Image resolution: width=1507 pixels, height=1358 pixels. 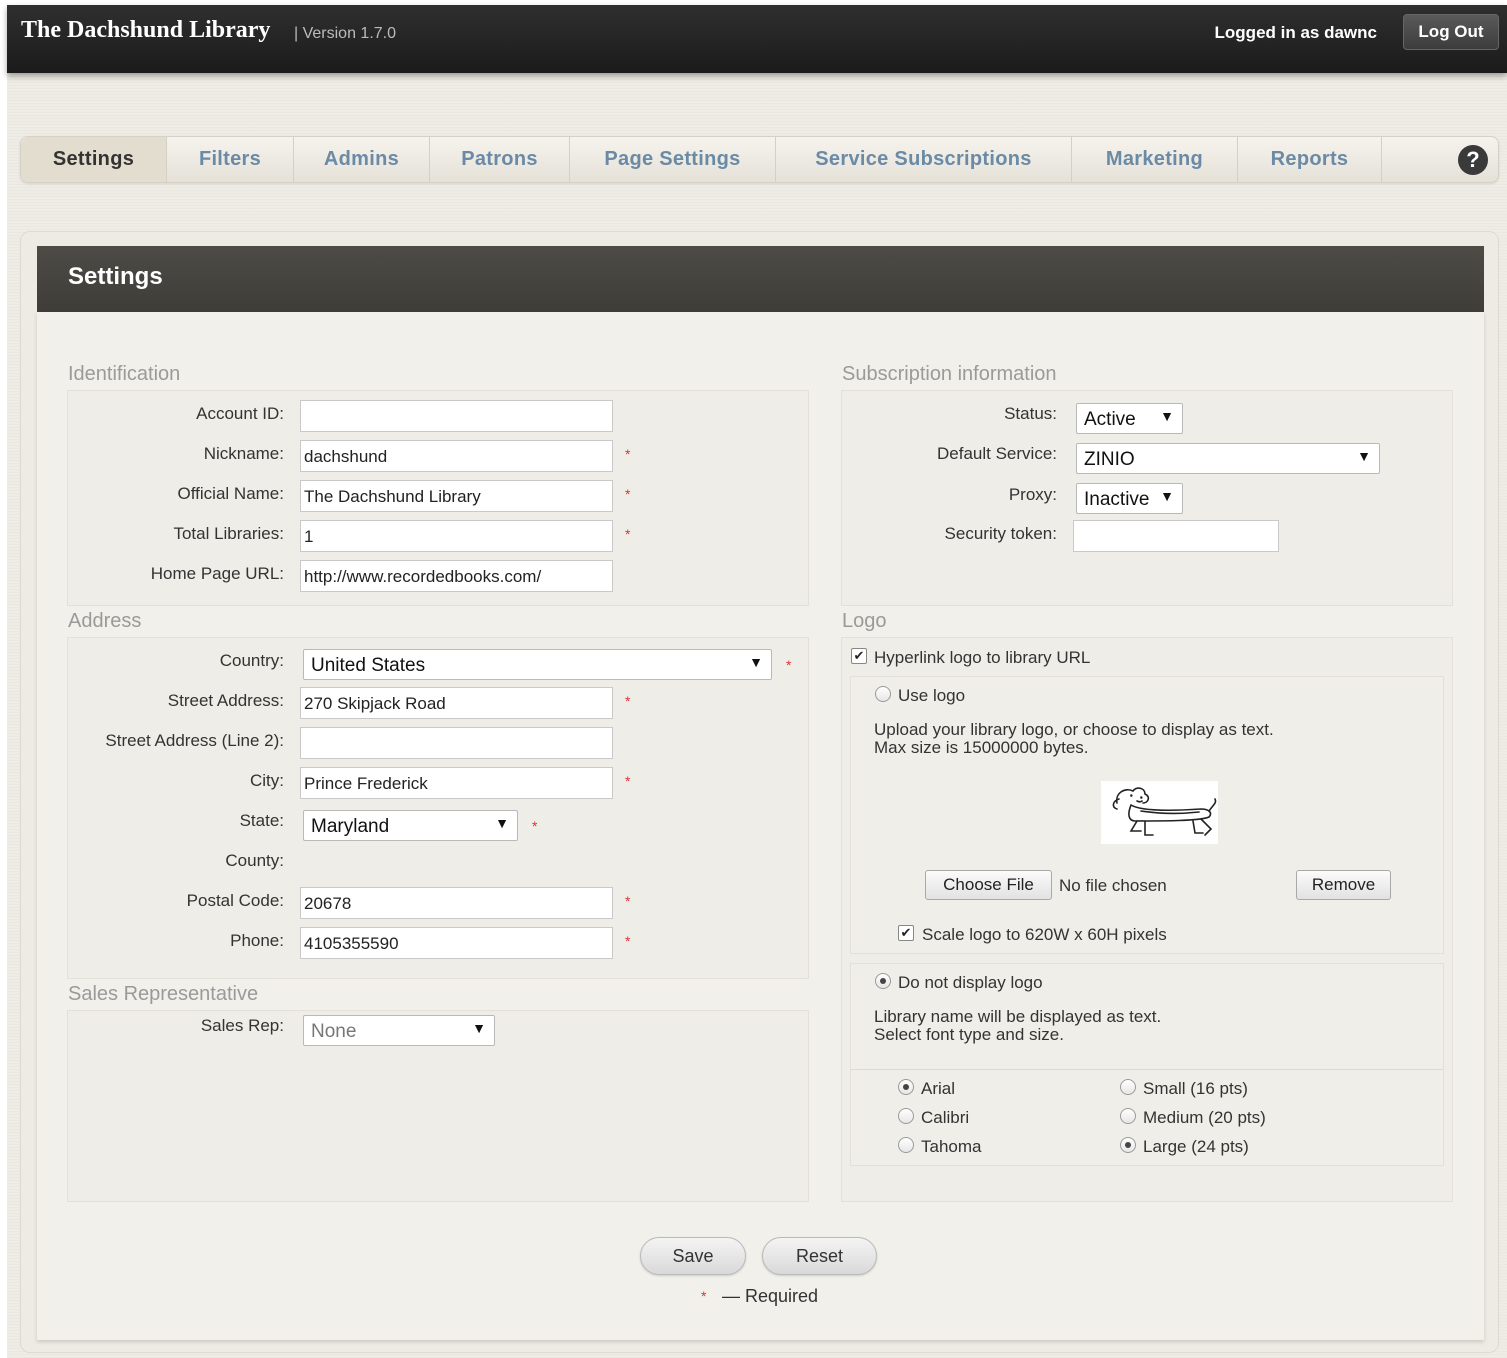 I want to click on country-label: Country:, so click(x=251, y=660).